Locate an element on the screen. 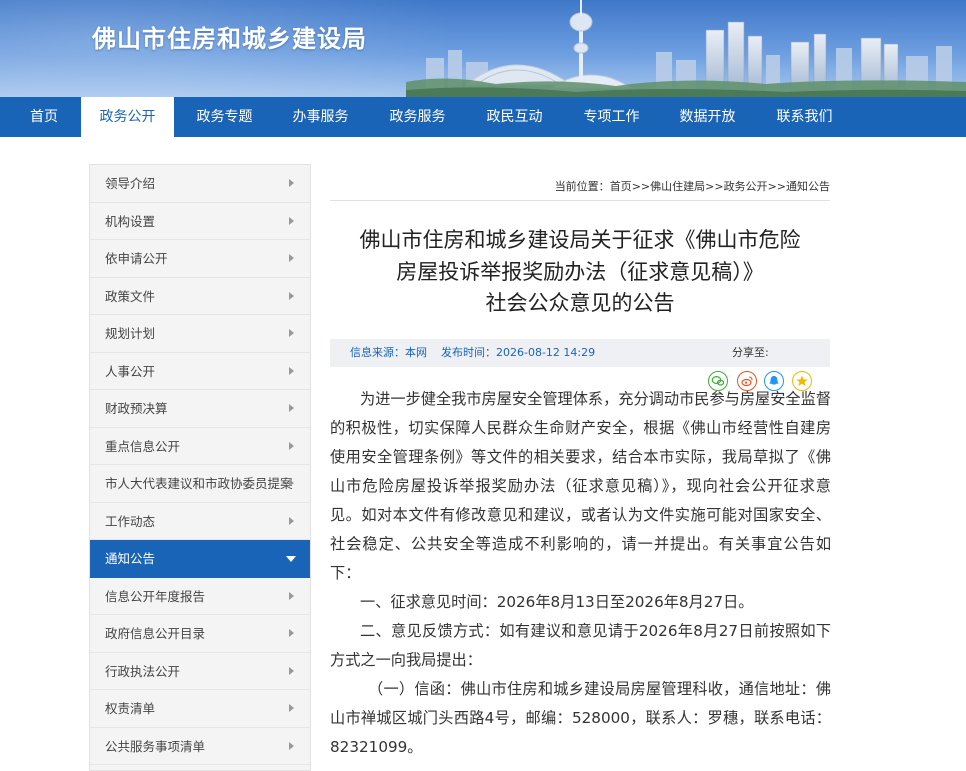 This screenshot has height=771, width=966. sidebar-item-label: 重点信息公开 is located at coordinates (143, 446).